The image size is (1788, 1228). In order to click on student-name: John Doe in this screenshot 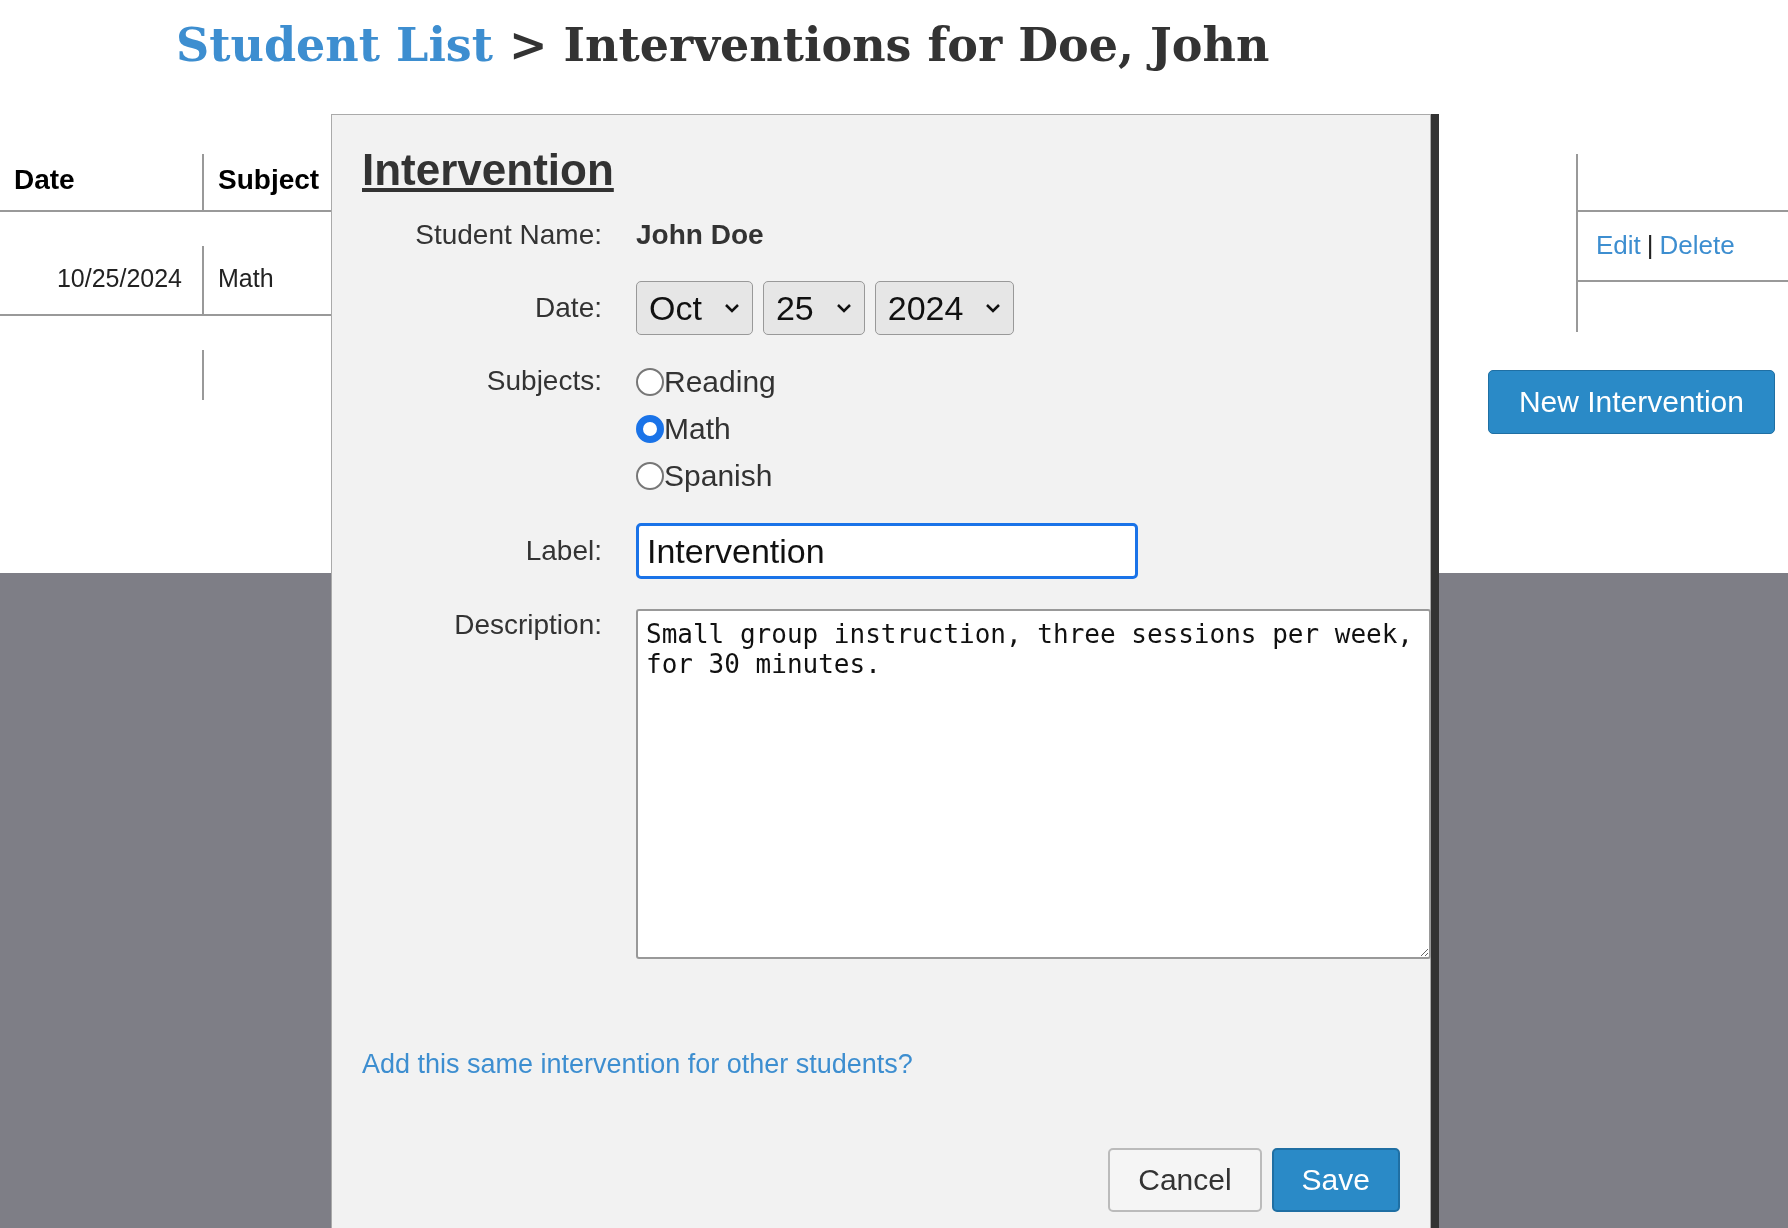, I will do `click(700, 235)`.